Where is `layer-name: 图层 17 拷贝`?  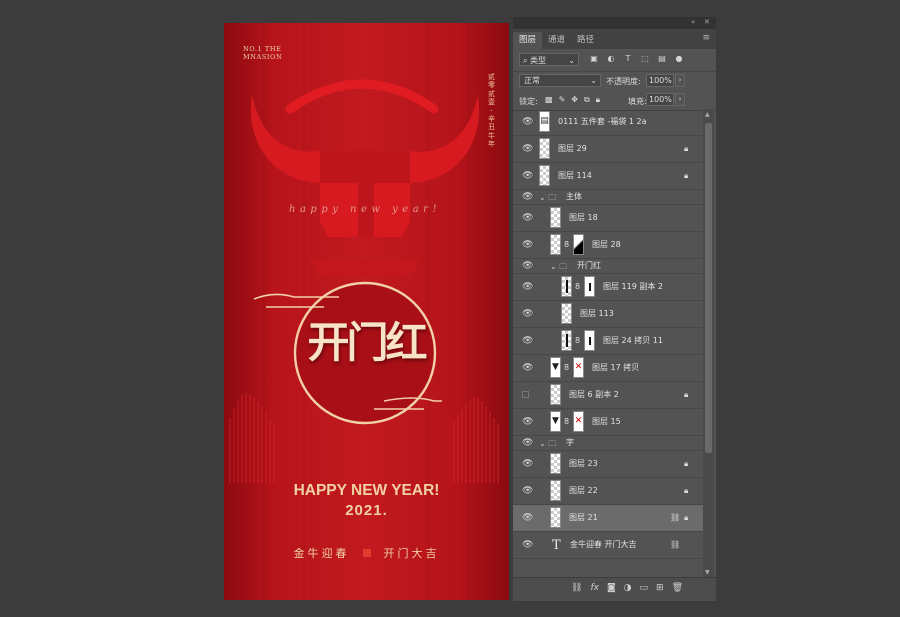
layer-name: 图层 17 拷贝 is located at coordinates (615, 368).